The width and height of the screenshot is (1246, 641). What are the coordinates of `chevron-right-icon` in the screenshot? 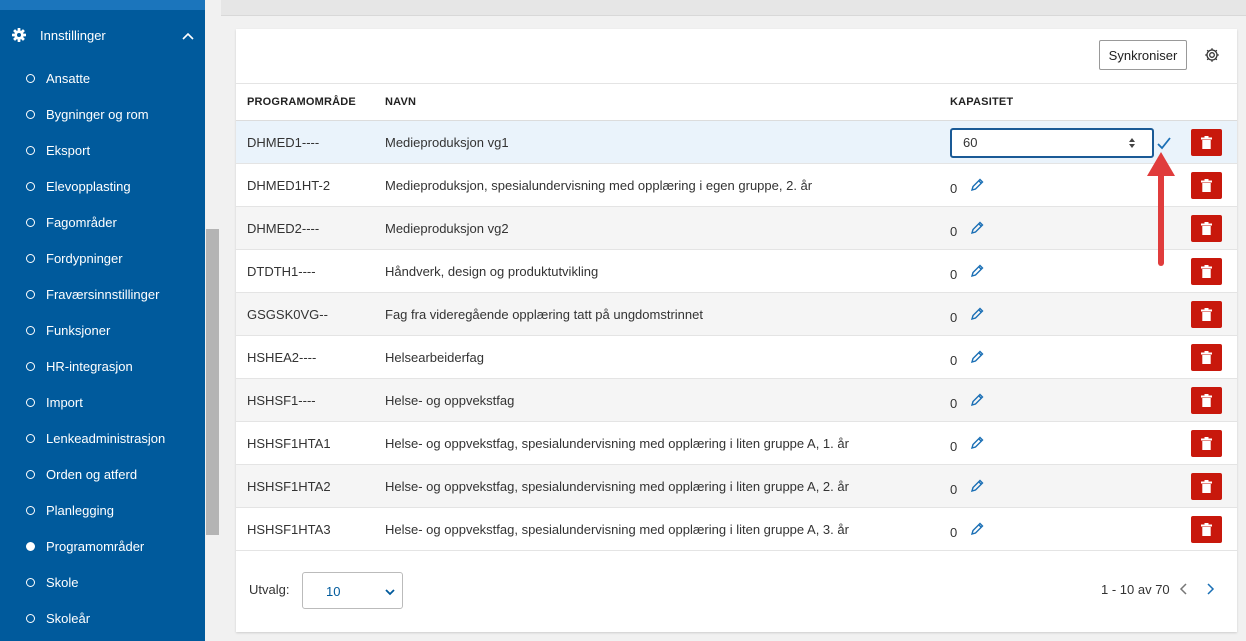 It's located at (1210, 589).